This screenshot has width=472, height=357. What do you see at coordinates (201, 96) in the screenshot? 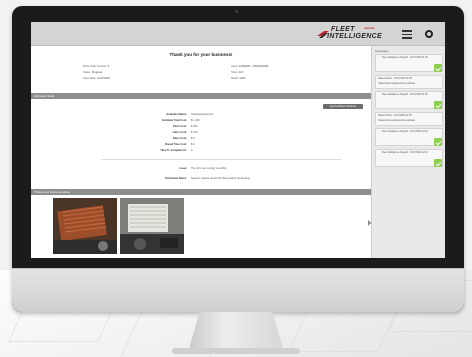
I see `estimate-detail-header: Estimate Detail` at bounding box center [201, 96].